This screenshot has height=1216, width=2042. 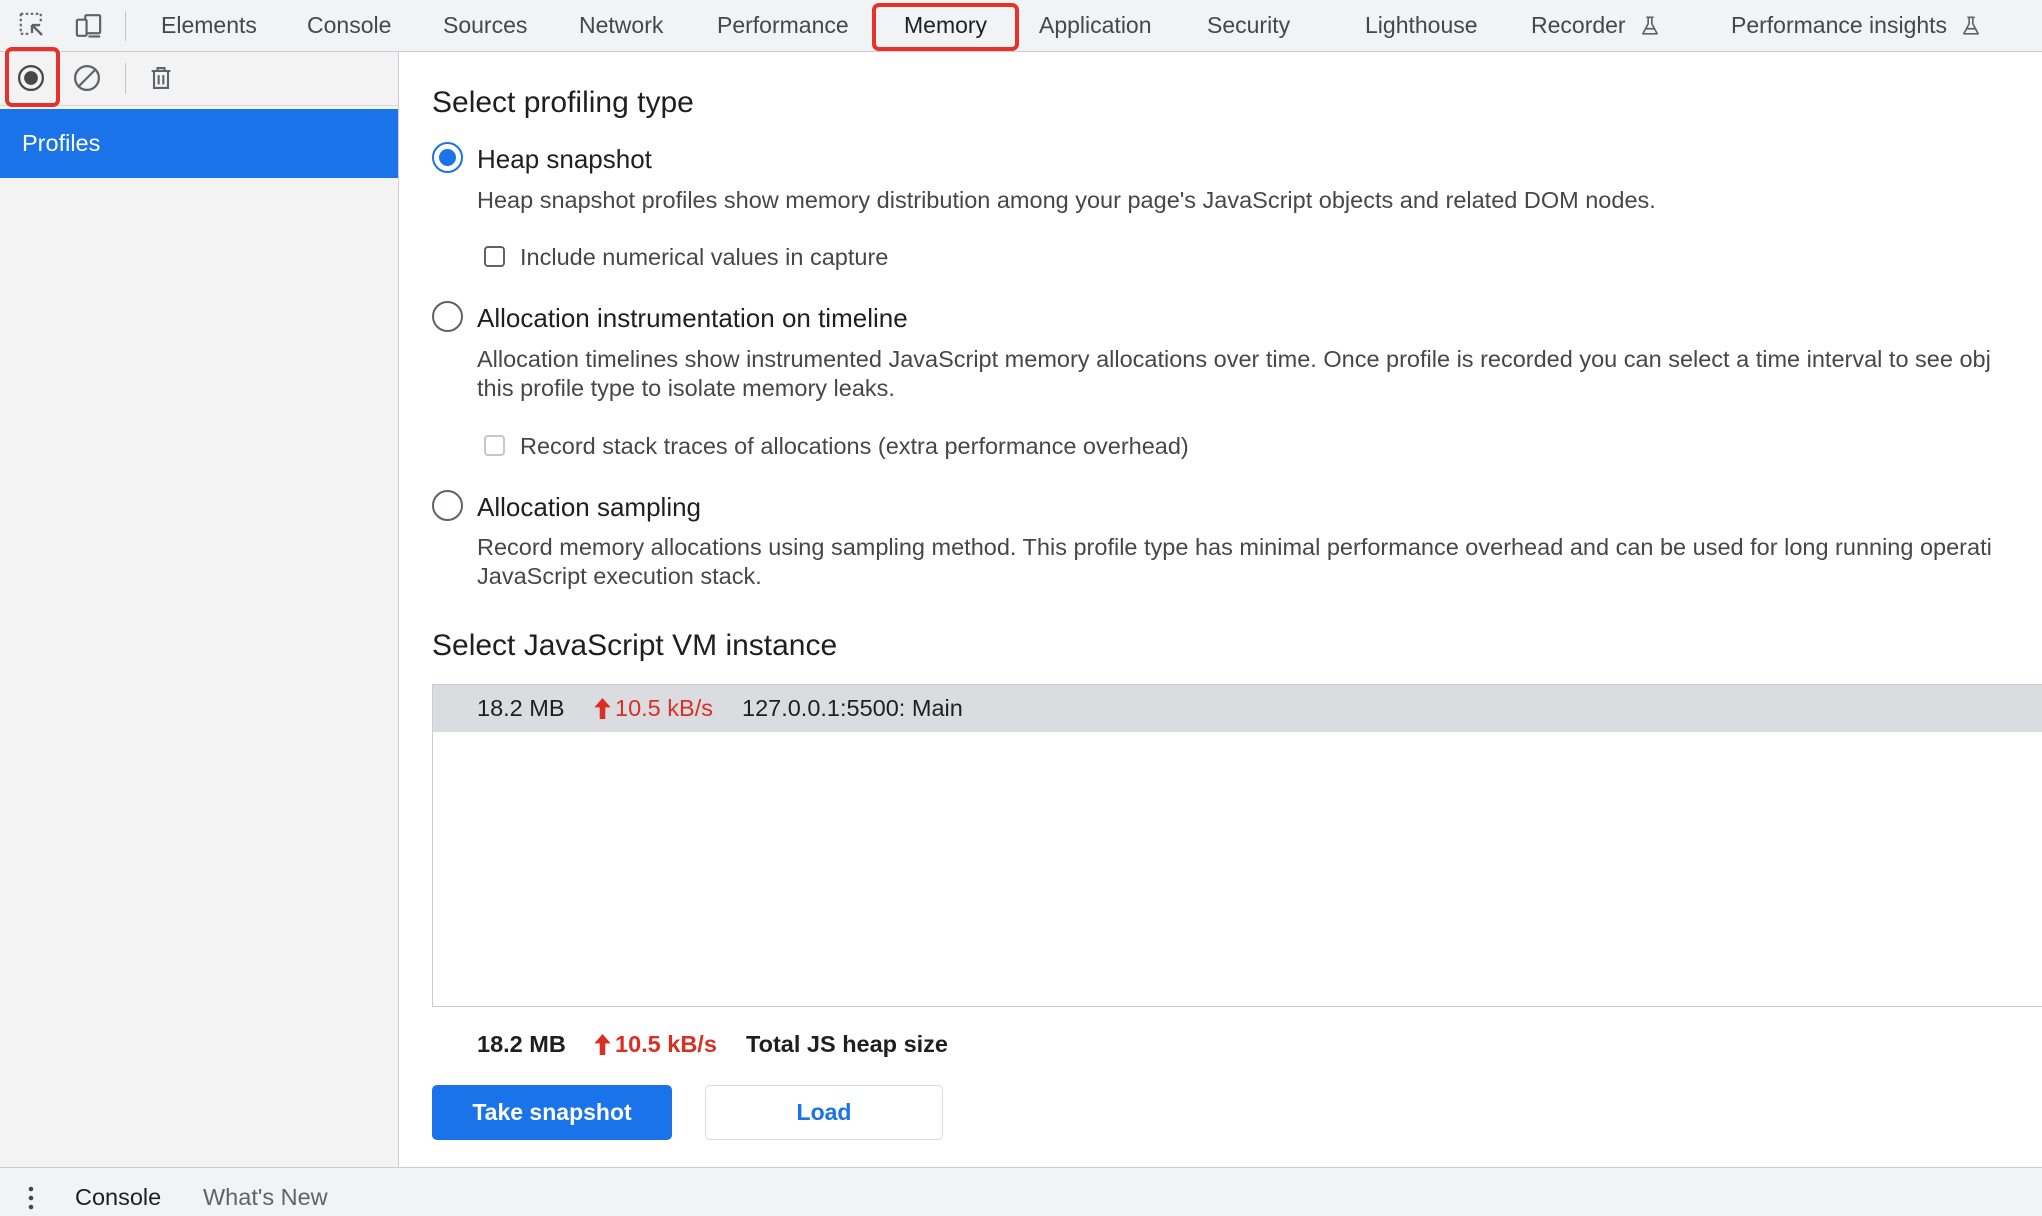 I want to click on tab-label: Security, so click(x=1249, y=25).